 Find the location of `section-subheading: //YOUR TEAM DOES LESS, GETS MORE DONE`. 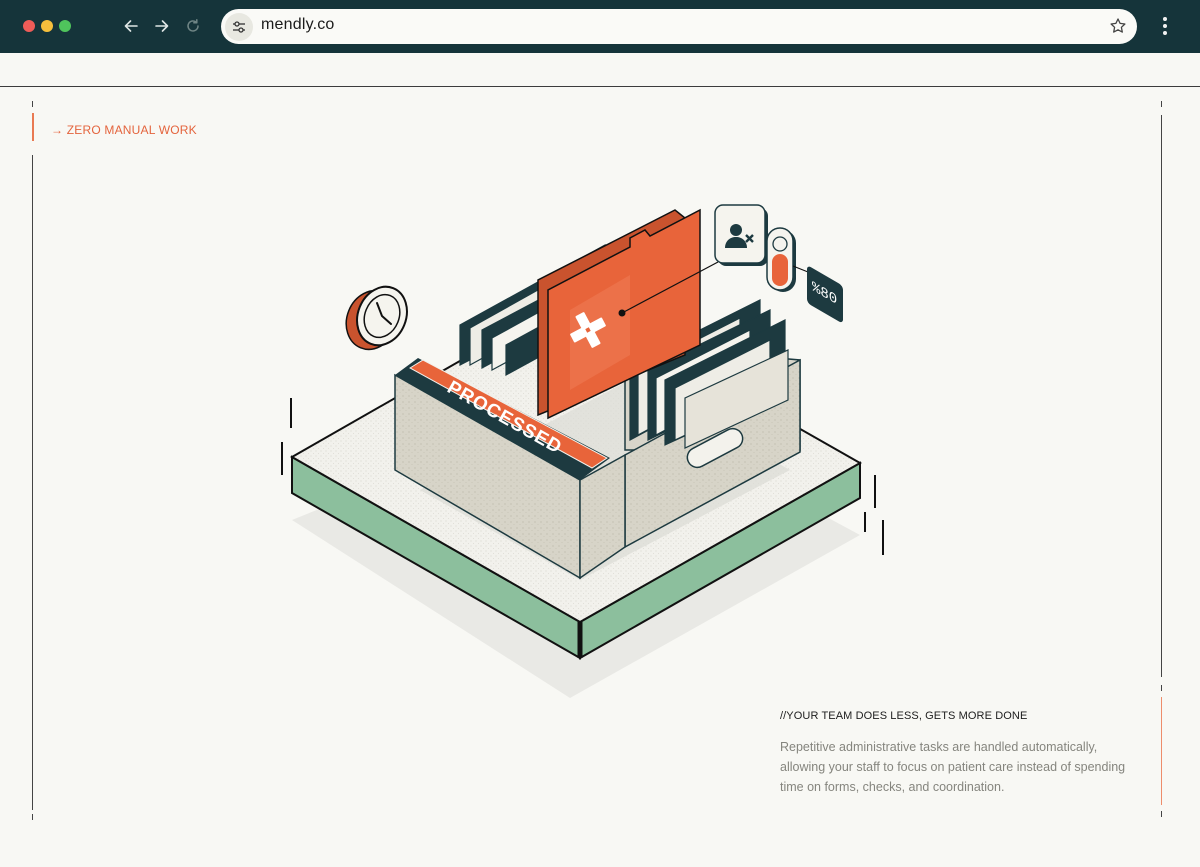

section-subheading: //YOUR TEAM DOES LESS, GETS MORE DONE is located at coordinates (904, 716).